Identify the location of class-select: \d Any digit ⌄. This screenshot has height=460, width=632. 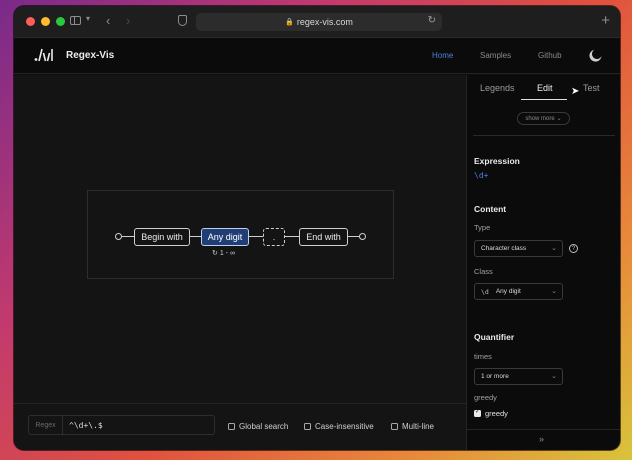
(518, 291).